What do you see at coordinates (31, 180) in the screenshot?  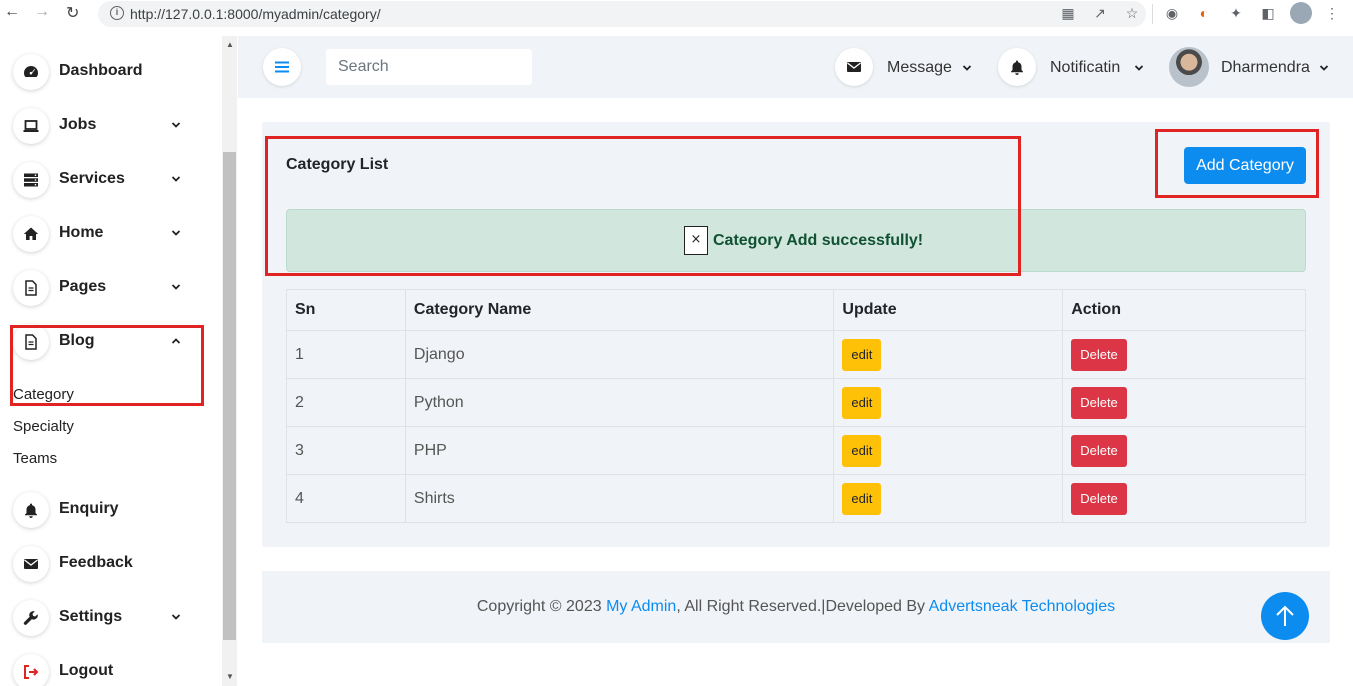 I see `server-icon` at bounding box center [31, 180].